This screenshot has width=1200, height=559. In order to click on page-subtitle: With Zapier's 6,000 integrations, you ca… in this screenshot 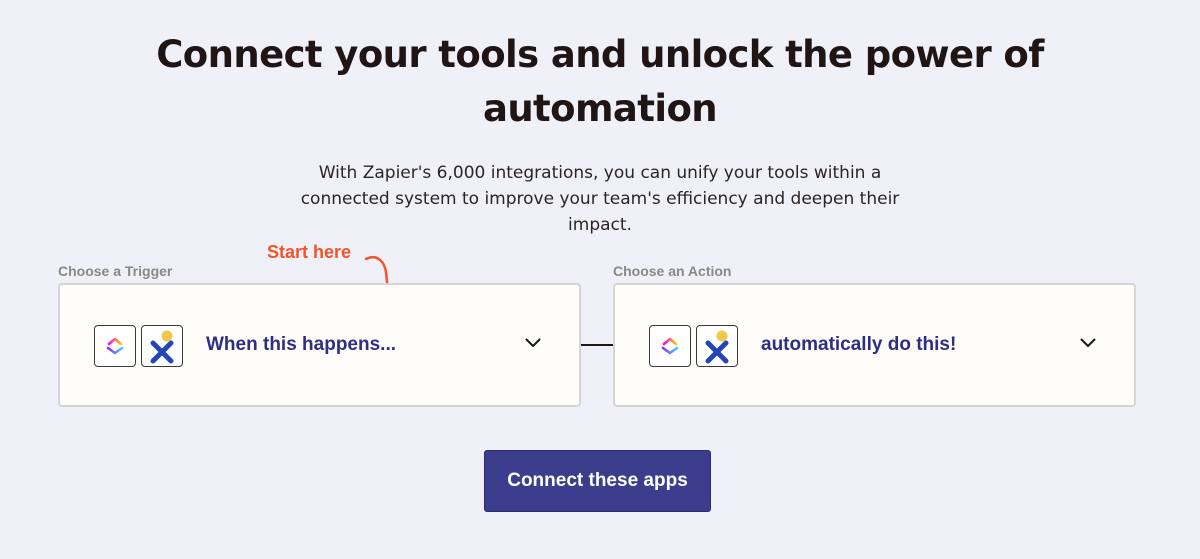, I will do `click(600, 199)`.